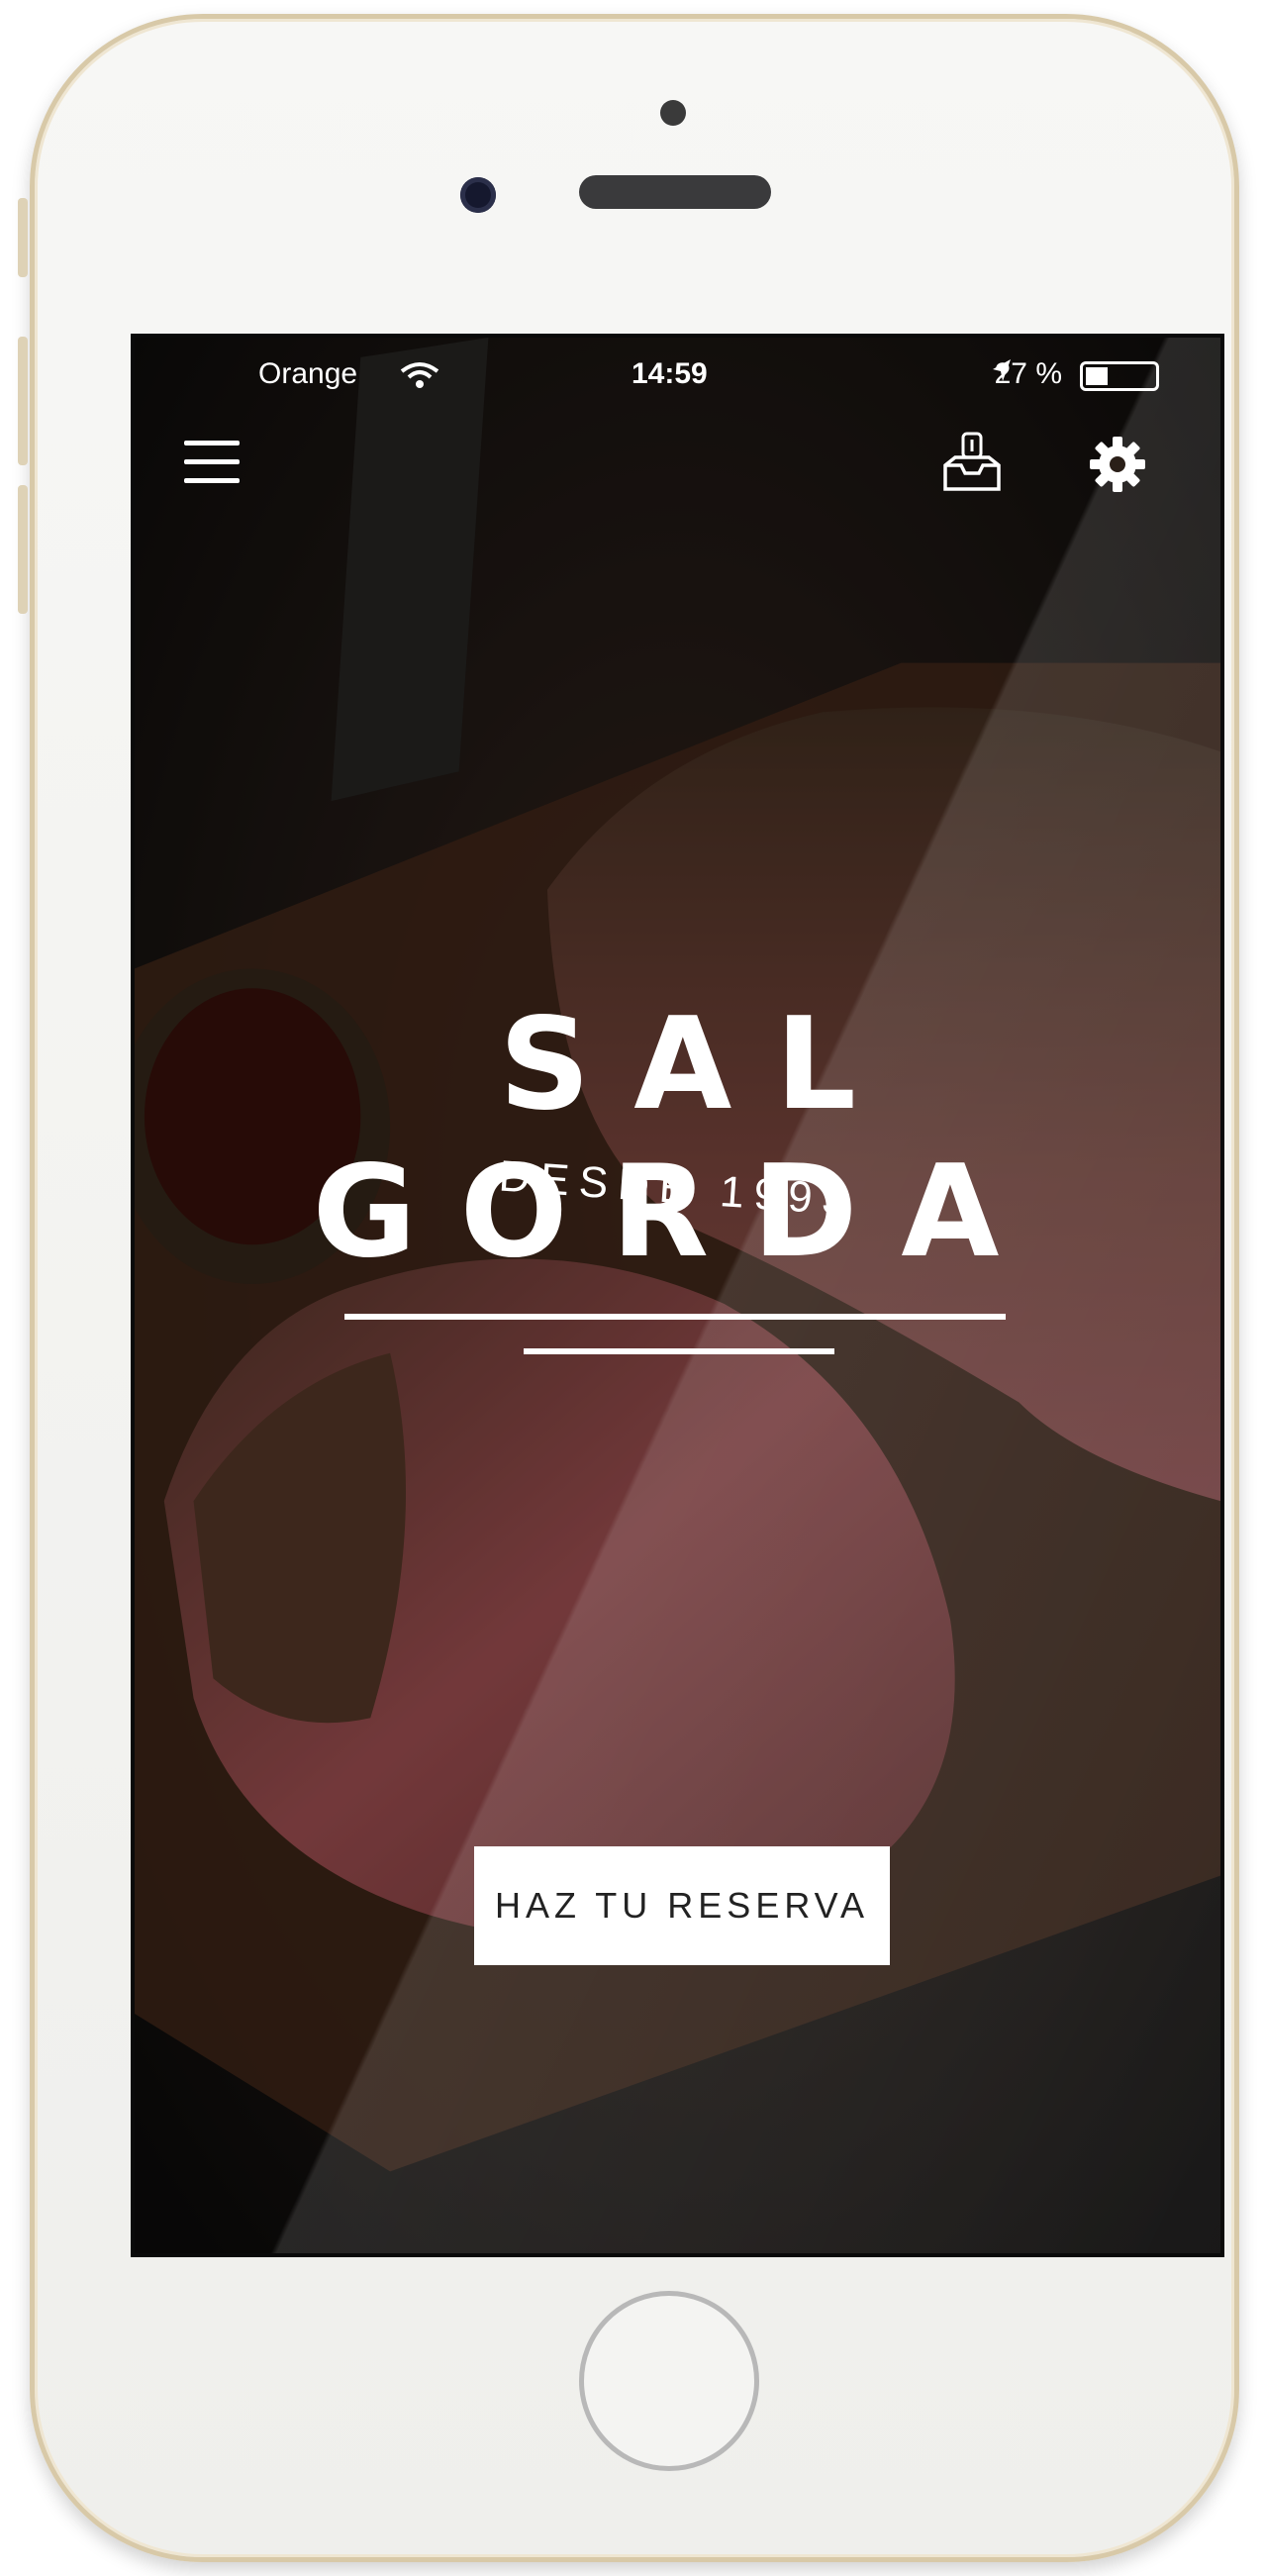 Image resolution: width=1264 pixels, height=2576 pixels. Describe the element at coordinates (682, 1906) in the screenshot. I see `reservation-button: HAZ TU RESERVA` at that location.